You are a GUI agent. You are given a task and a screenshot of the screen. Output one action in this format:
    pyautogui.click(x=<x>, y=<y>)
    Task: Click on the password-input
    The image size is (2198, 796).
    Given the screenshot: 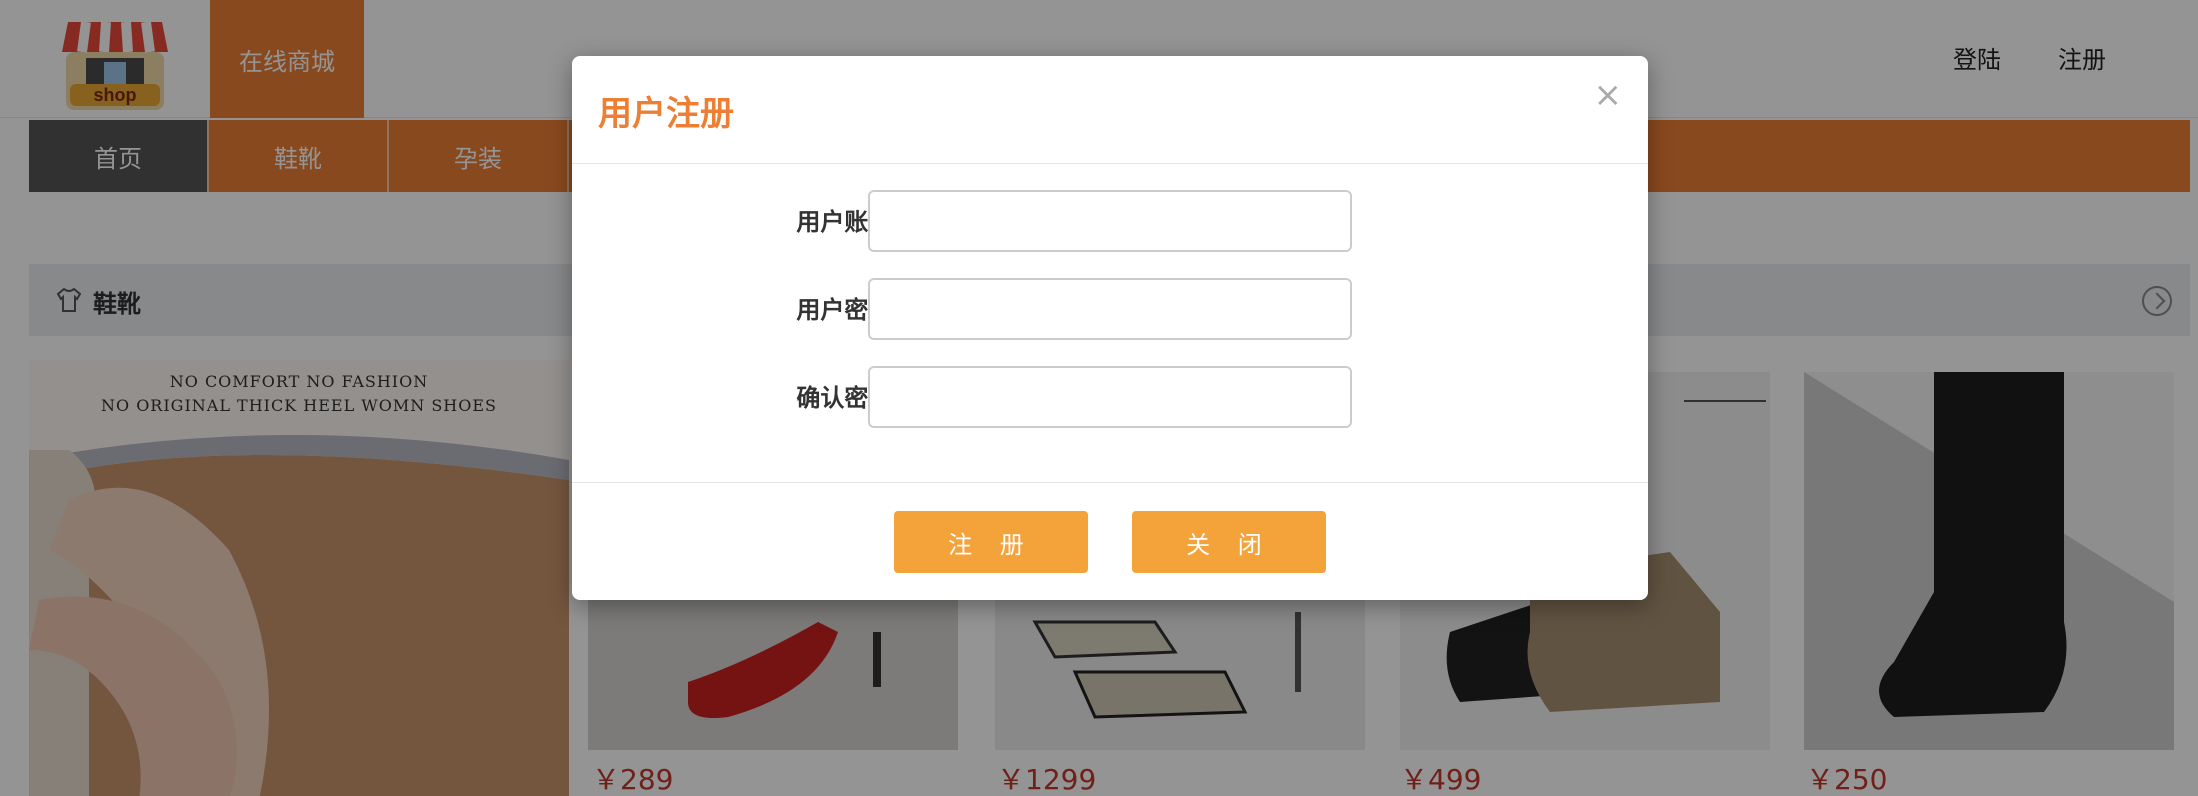 What is the action you would take?
    pyautogui.click(x=1110, y=309)
    